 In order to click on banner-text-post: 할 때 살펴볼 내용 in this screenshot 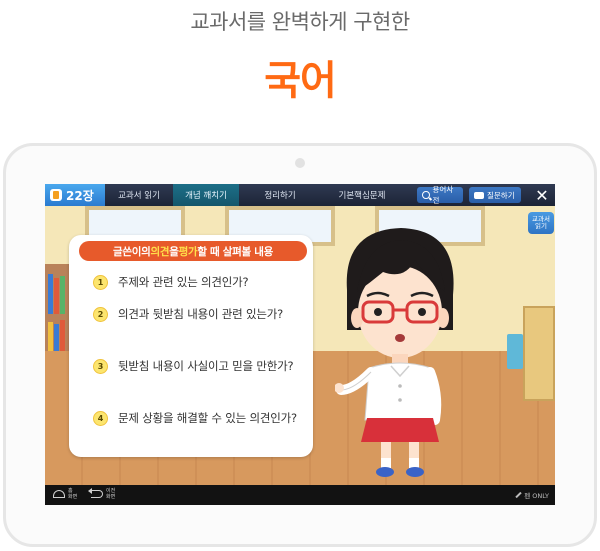, I will do `click(235, 251)`.